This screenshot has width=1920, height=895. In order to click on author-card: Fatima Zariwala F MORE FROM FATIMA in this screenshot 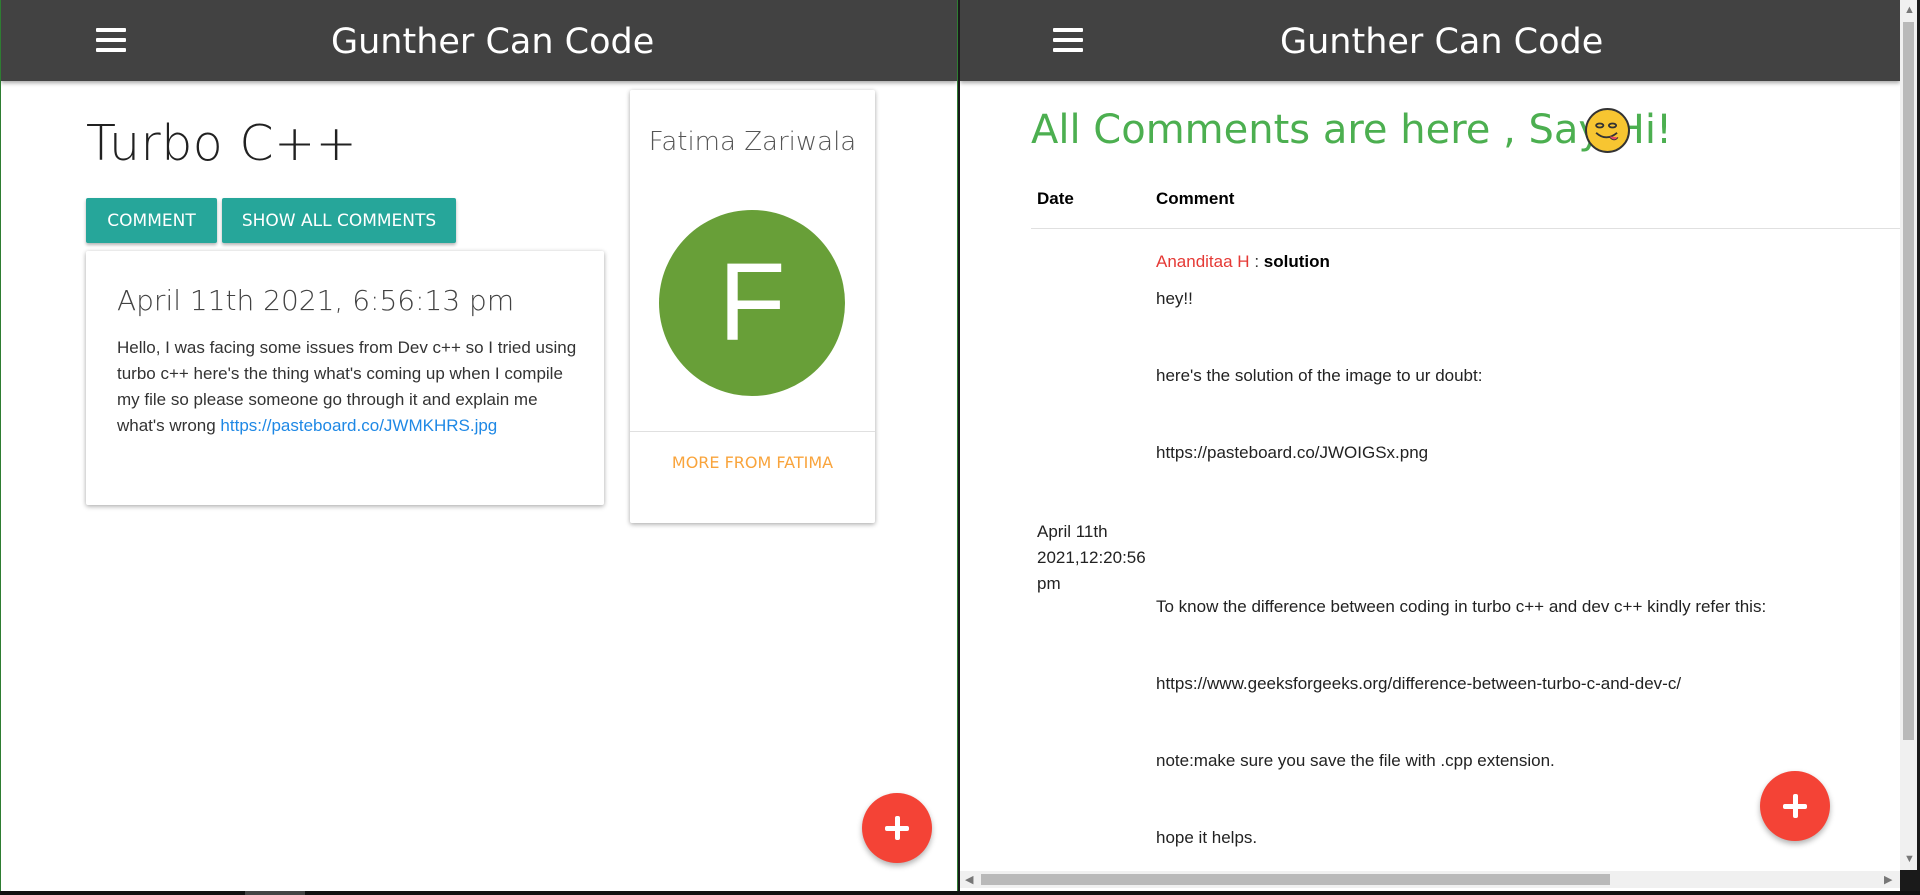, I will do `click(752, 306)`.